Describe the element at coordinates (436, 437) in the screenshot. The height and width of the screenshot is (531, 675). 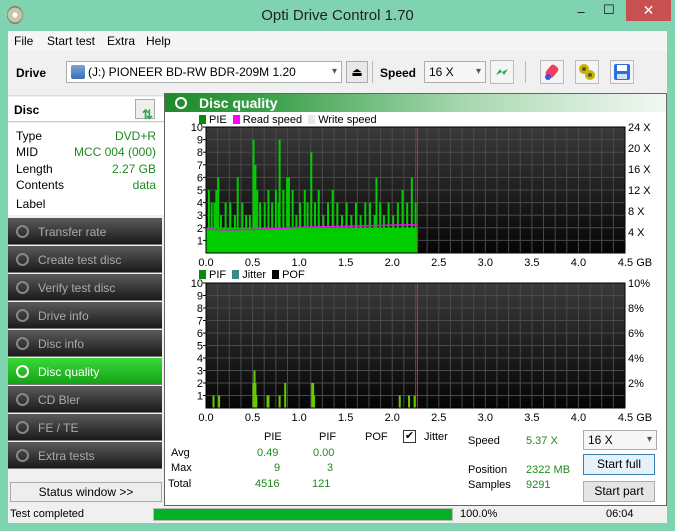
I see `jitter-label: Jitter` at that location.